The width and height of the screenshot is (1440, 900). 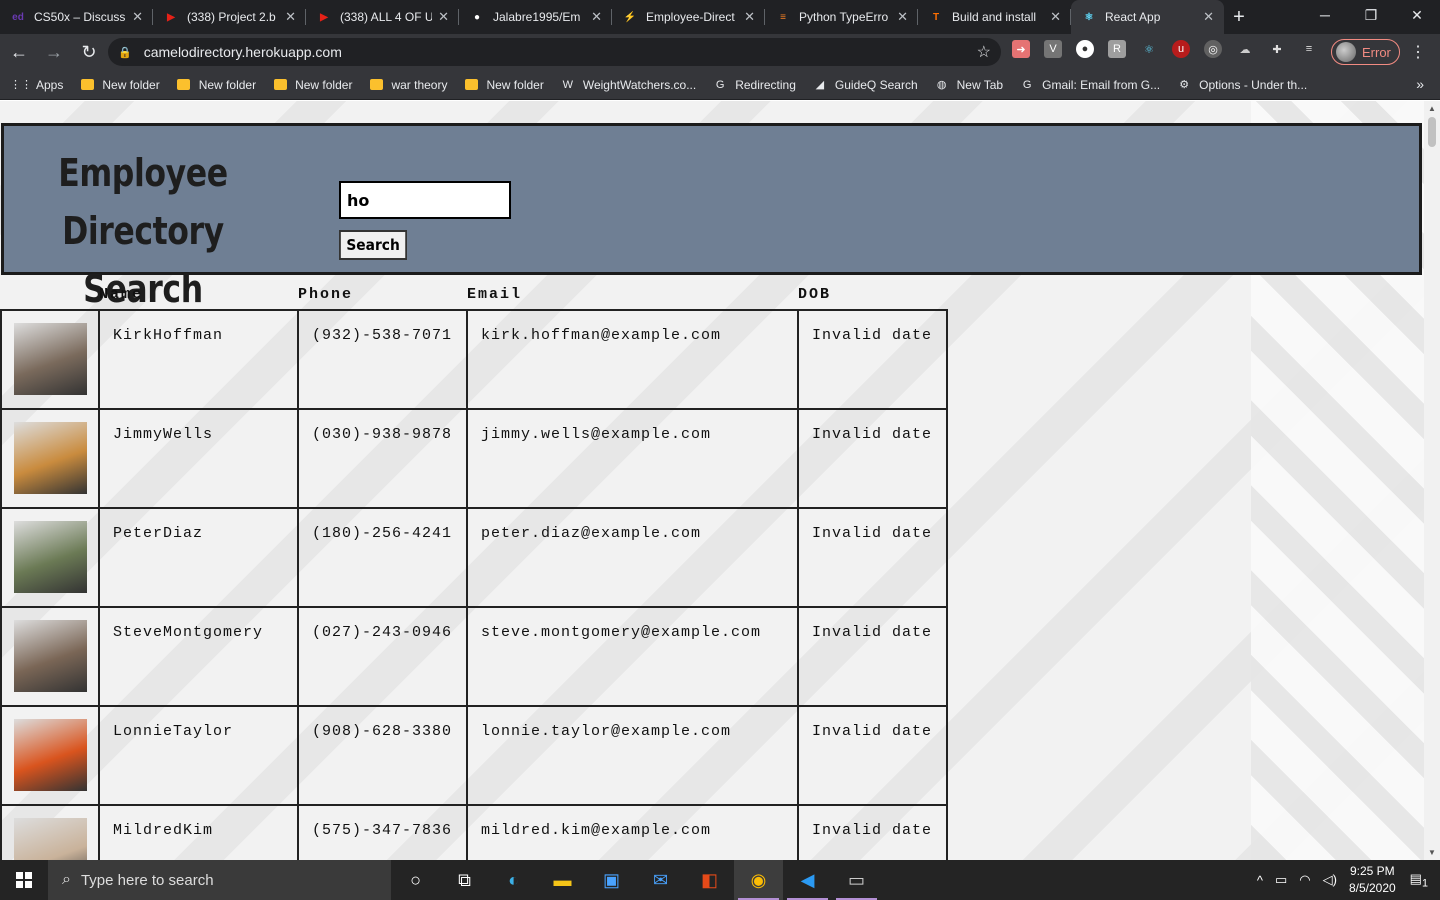 What do you see at coordinates (1245, 49) in the screenshot?
I see `extension-cloud-icon: ☁` at bounding box center [1245, 49].